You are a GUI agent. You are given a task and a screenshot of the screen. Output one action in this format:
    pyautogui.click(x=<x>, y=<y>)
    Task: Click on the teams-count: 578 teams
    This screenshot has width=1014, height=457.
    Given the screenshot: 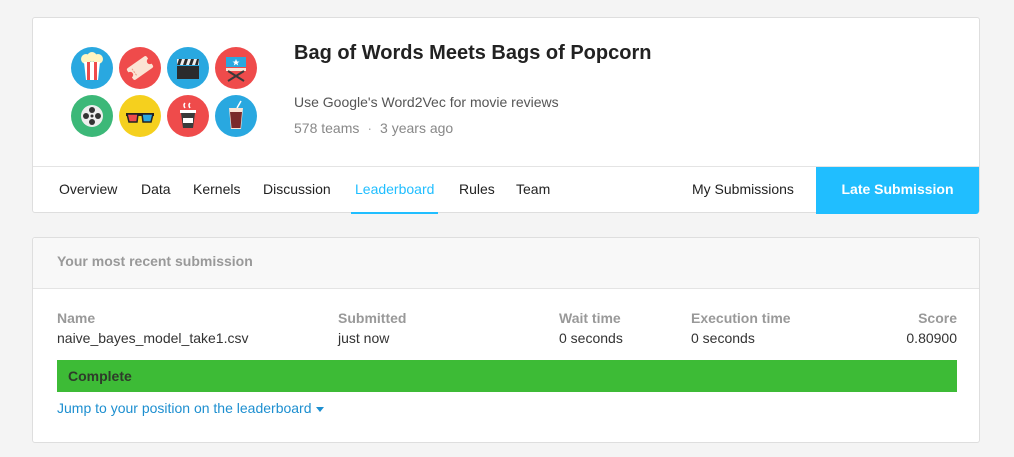 What is the action you would take?
    pyautogui.click(x=327, y=128)
    